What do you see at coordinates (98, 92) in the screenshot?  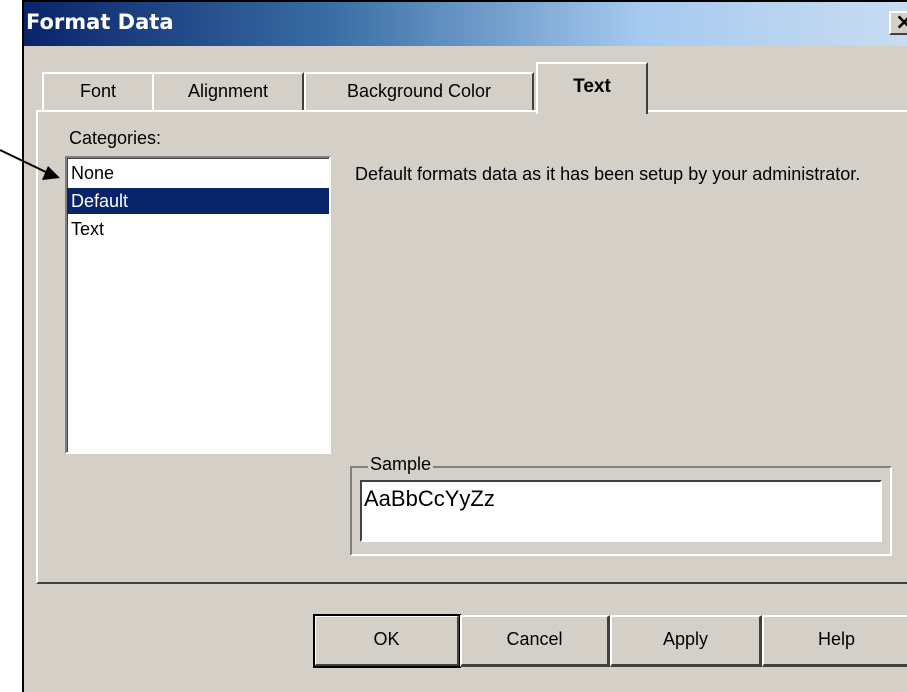 I see `tab-font: Font` at bounding box center [98, 92].